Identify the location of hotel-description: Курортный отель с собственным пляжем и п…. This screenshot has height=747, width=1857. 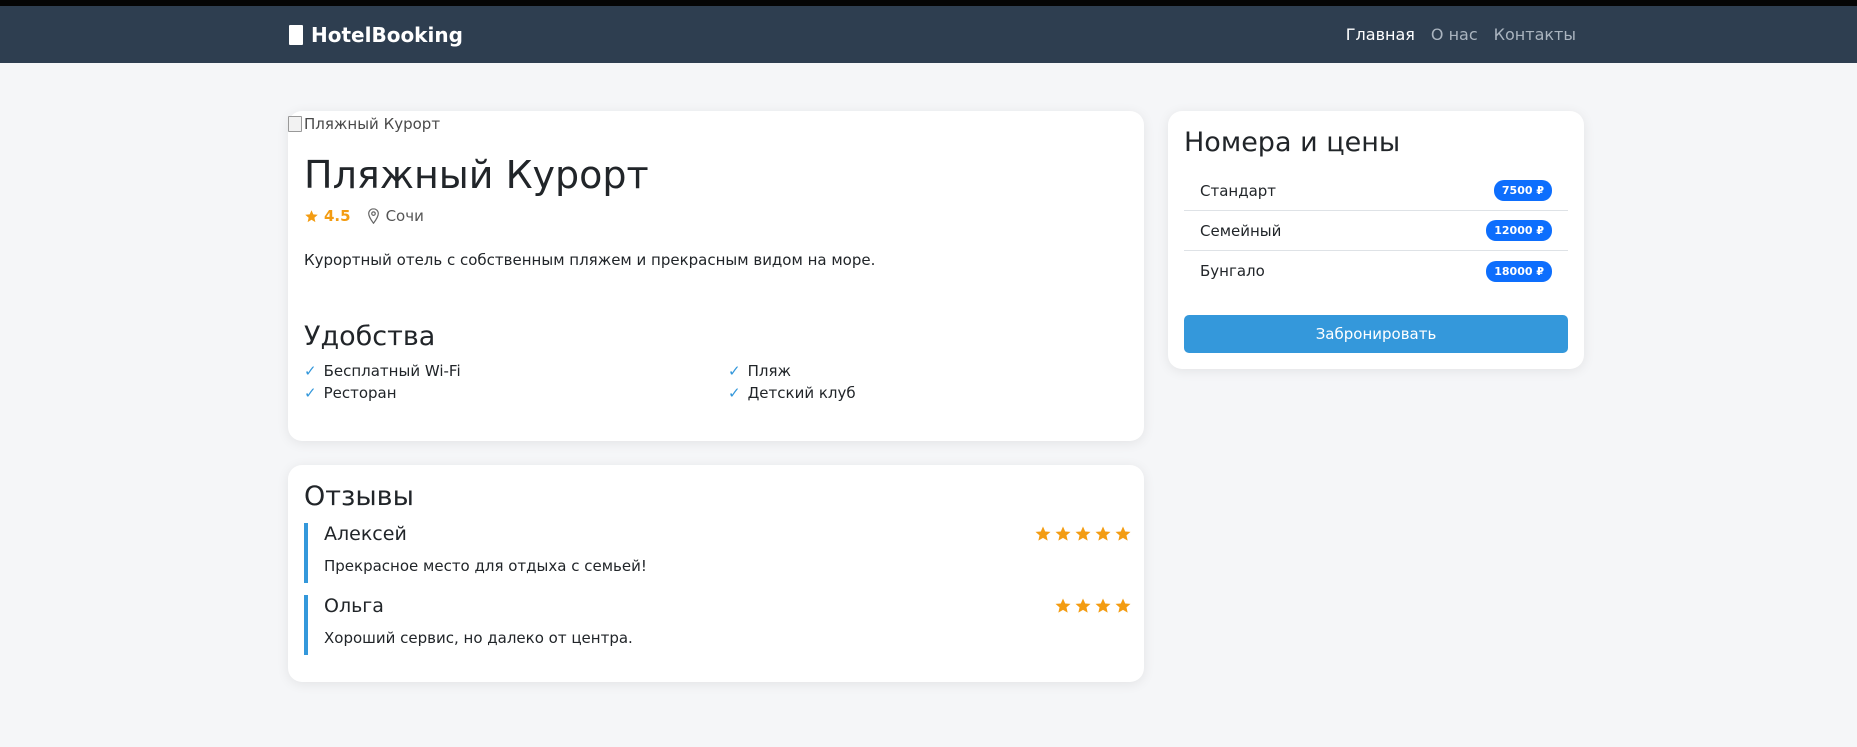
(590, 260).